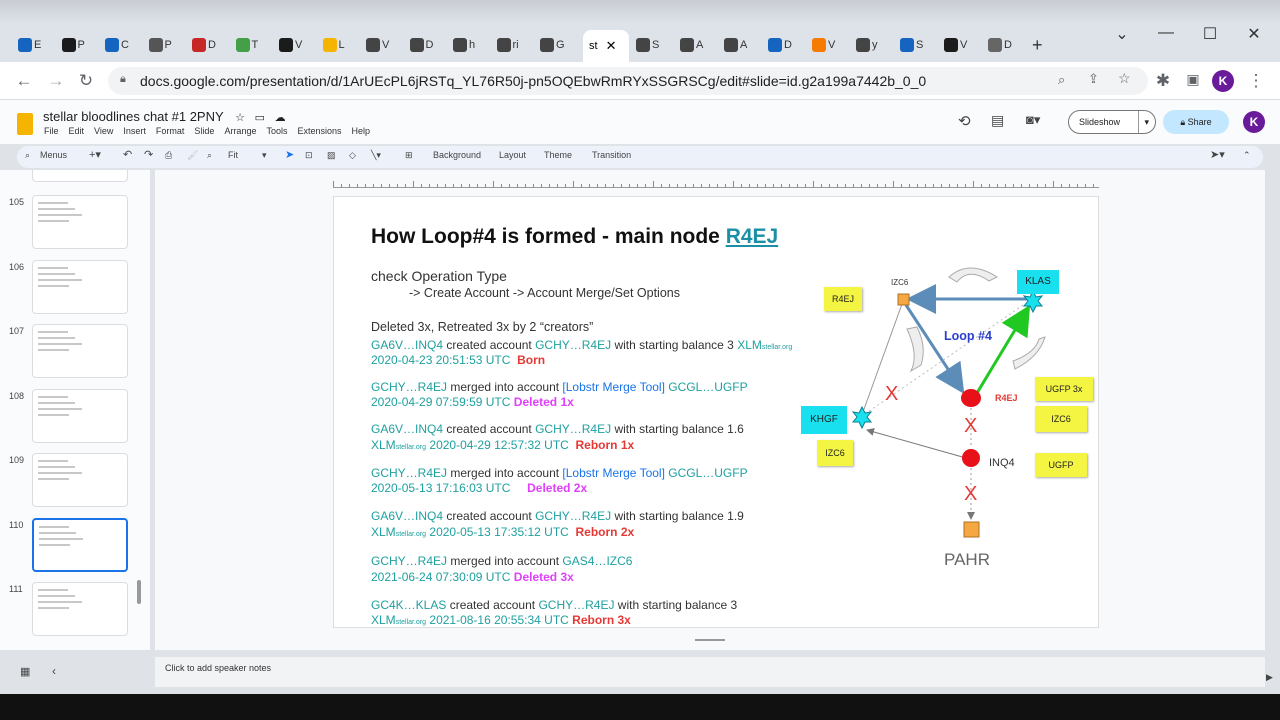 Image resolution: width=1280 pixels, height=720 pixels. Describe the element at coordinates (289, 154) in the screenshot. I see `select-cursor-icon: ➤` at that location.